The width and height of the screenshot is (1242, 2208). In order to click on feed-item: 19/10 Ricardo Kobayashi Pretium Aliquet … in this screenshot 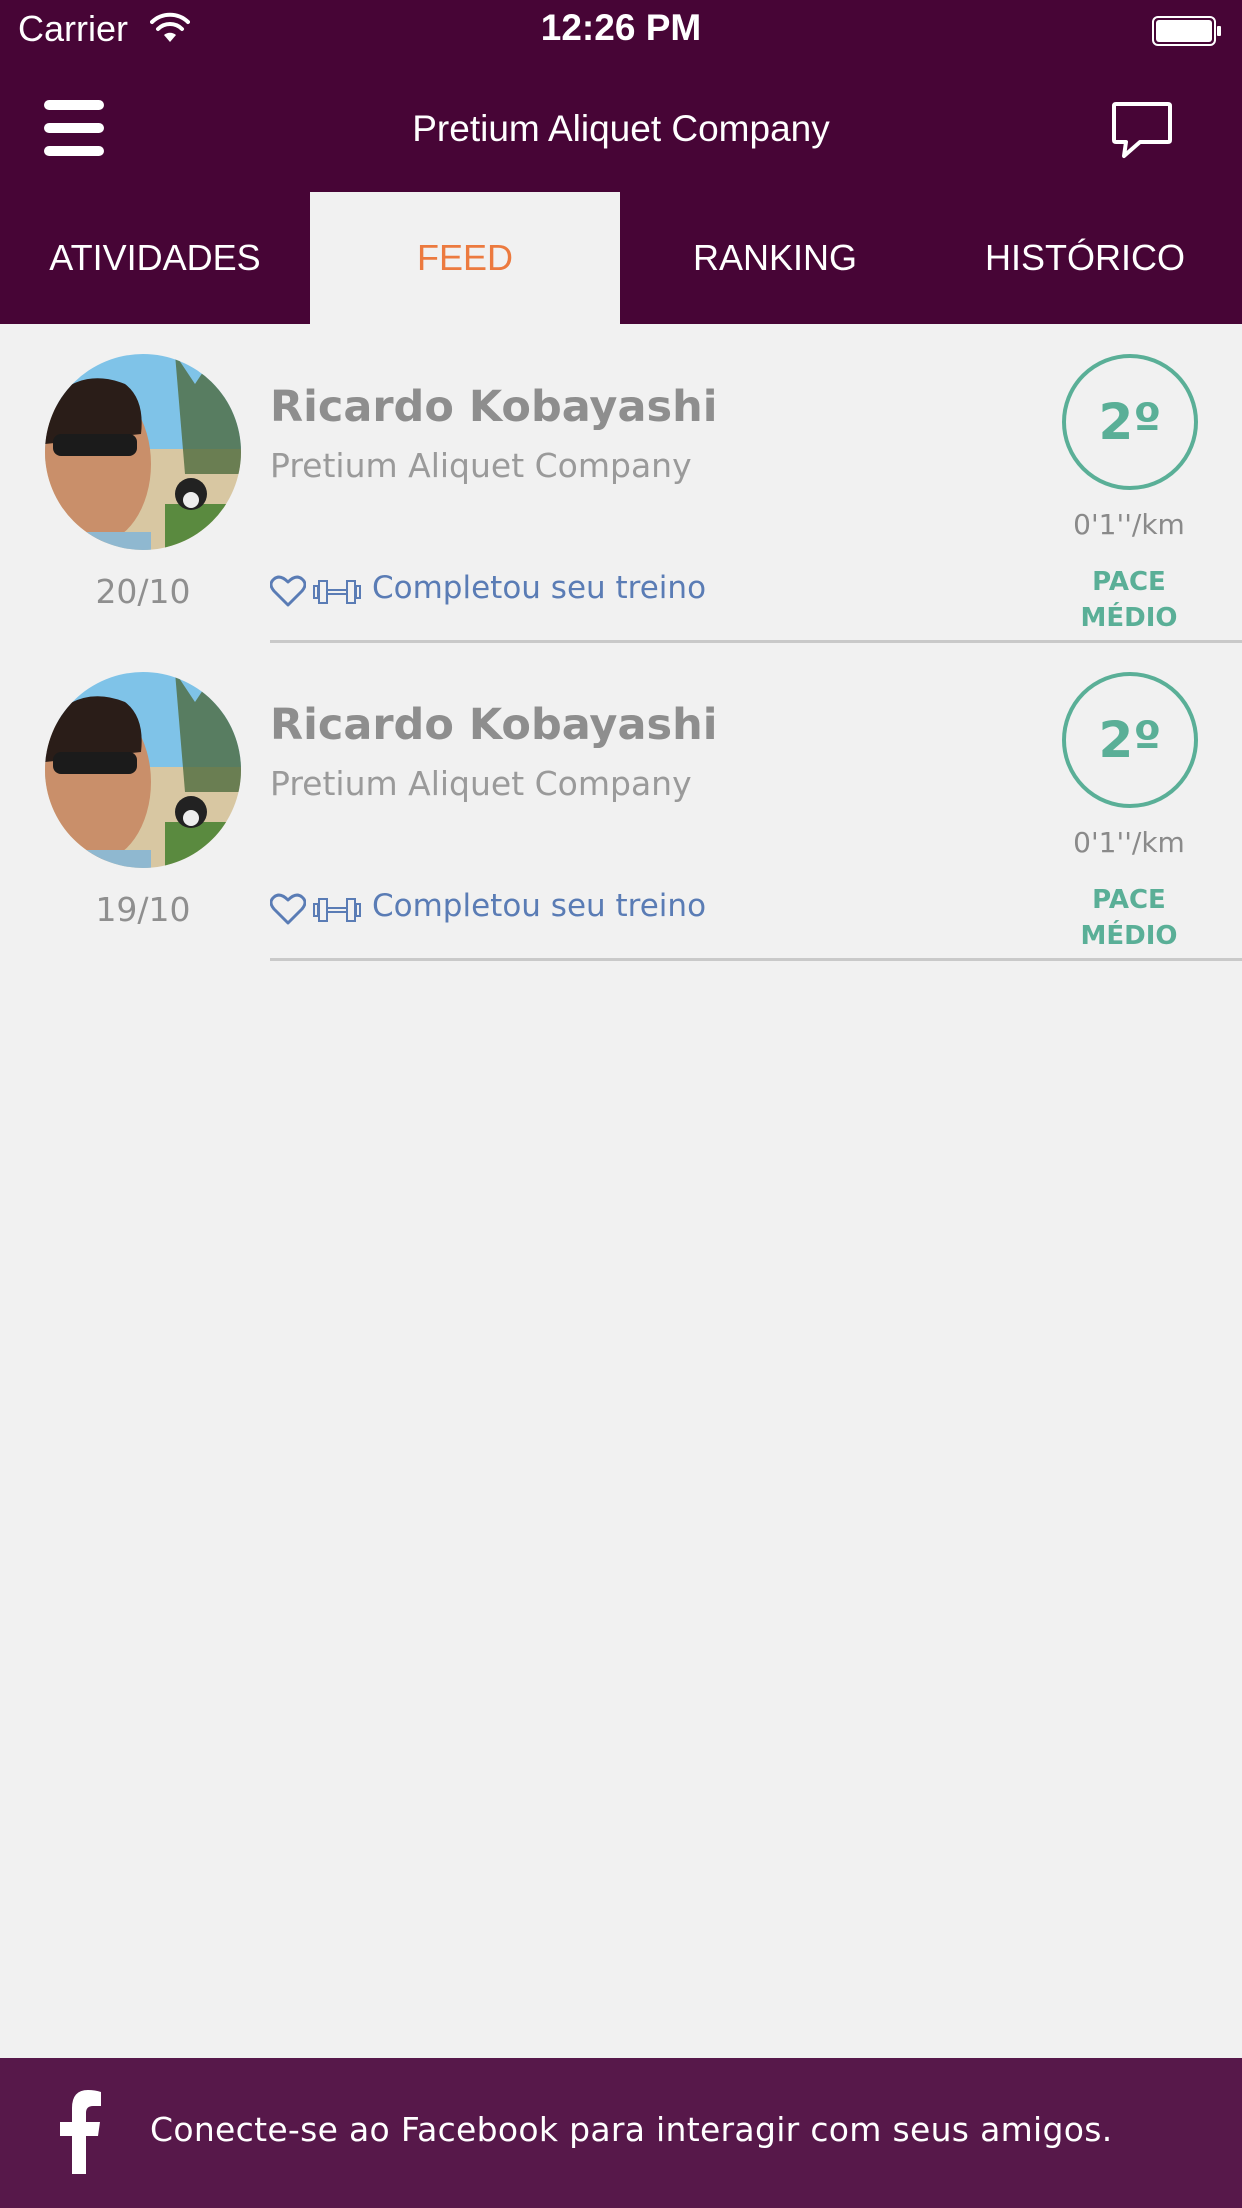, I will do `click(621, 801)`.